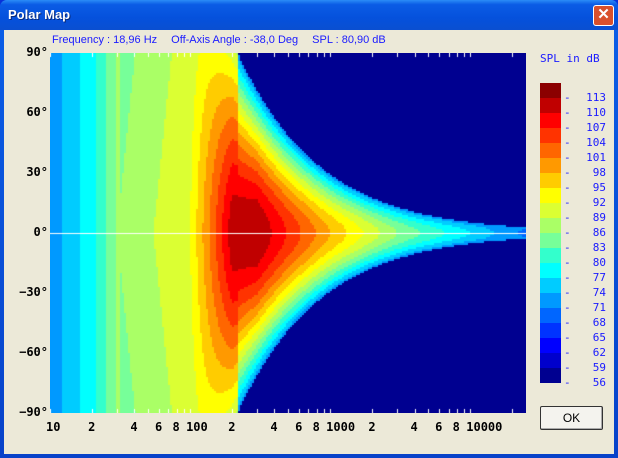 The width and height of the screenshot is (618, 458). What do you see at coordinates (603, 15) in the screenshot?
I see `close-button: ✕` at bounding box center [603, 15].